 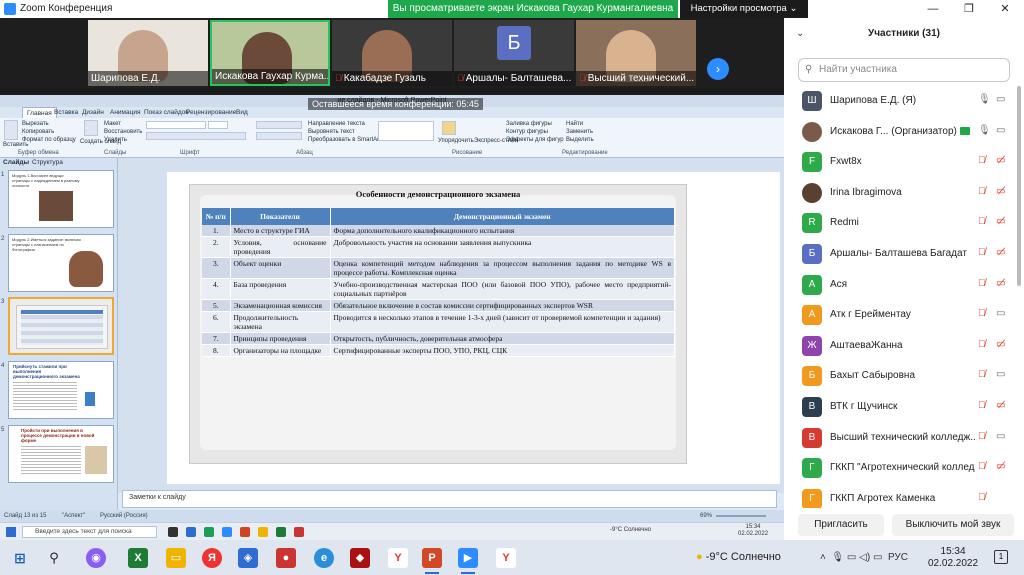 What do you see at coordinates (718, 69) in the screenshot?
I see `next-videos-arrow-icon: ›` at bounding box center [718, 69].